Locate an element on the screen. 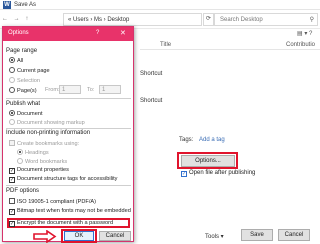  iso-option: ISO 19005-1 compliant (PDF/A) is located at coordinates (52, 201).